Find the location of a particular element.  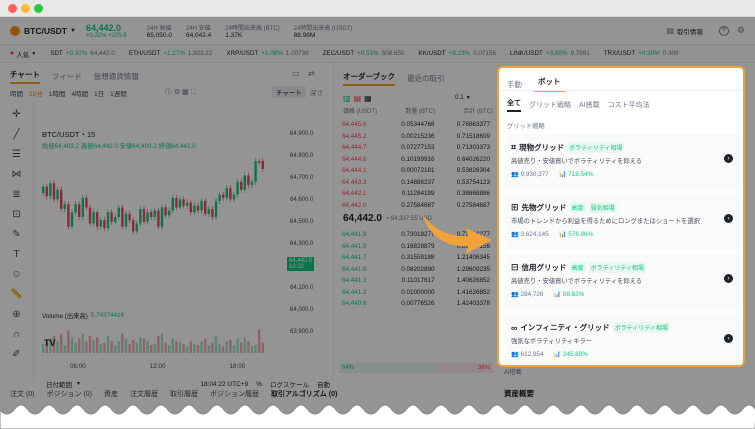

zoom-window-button is located at coordinates (38, 8).